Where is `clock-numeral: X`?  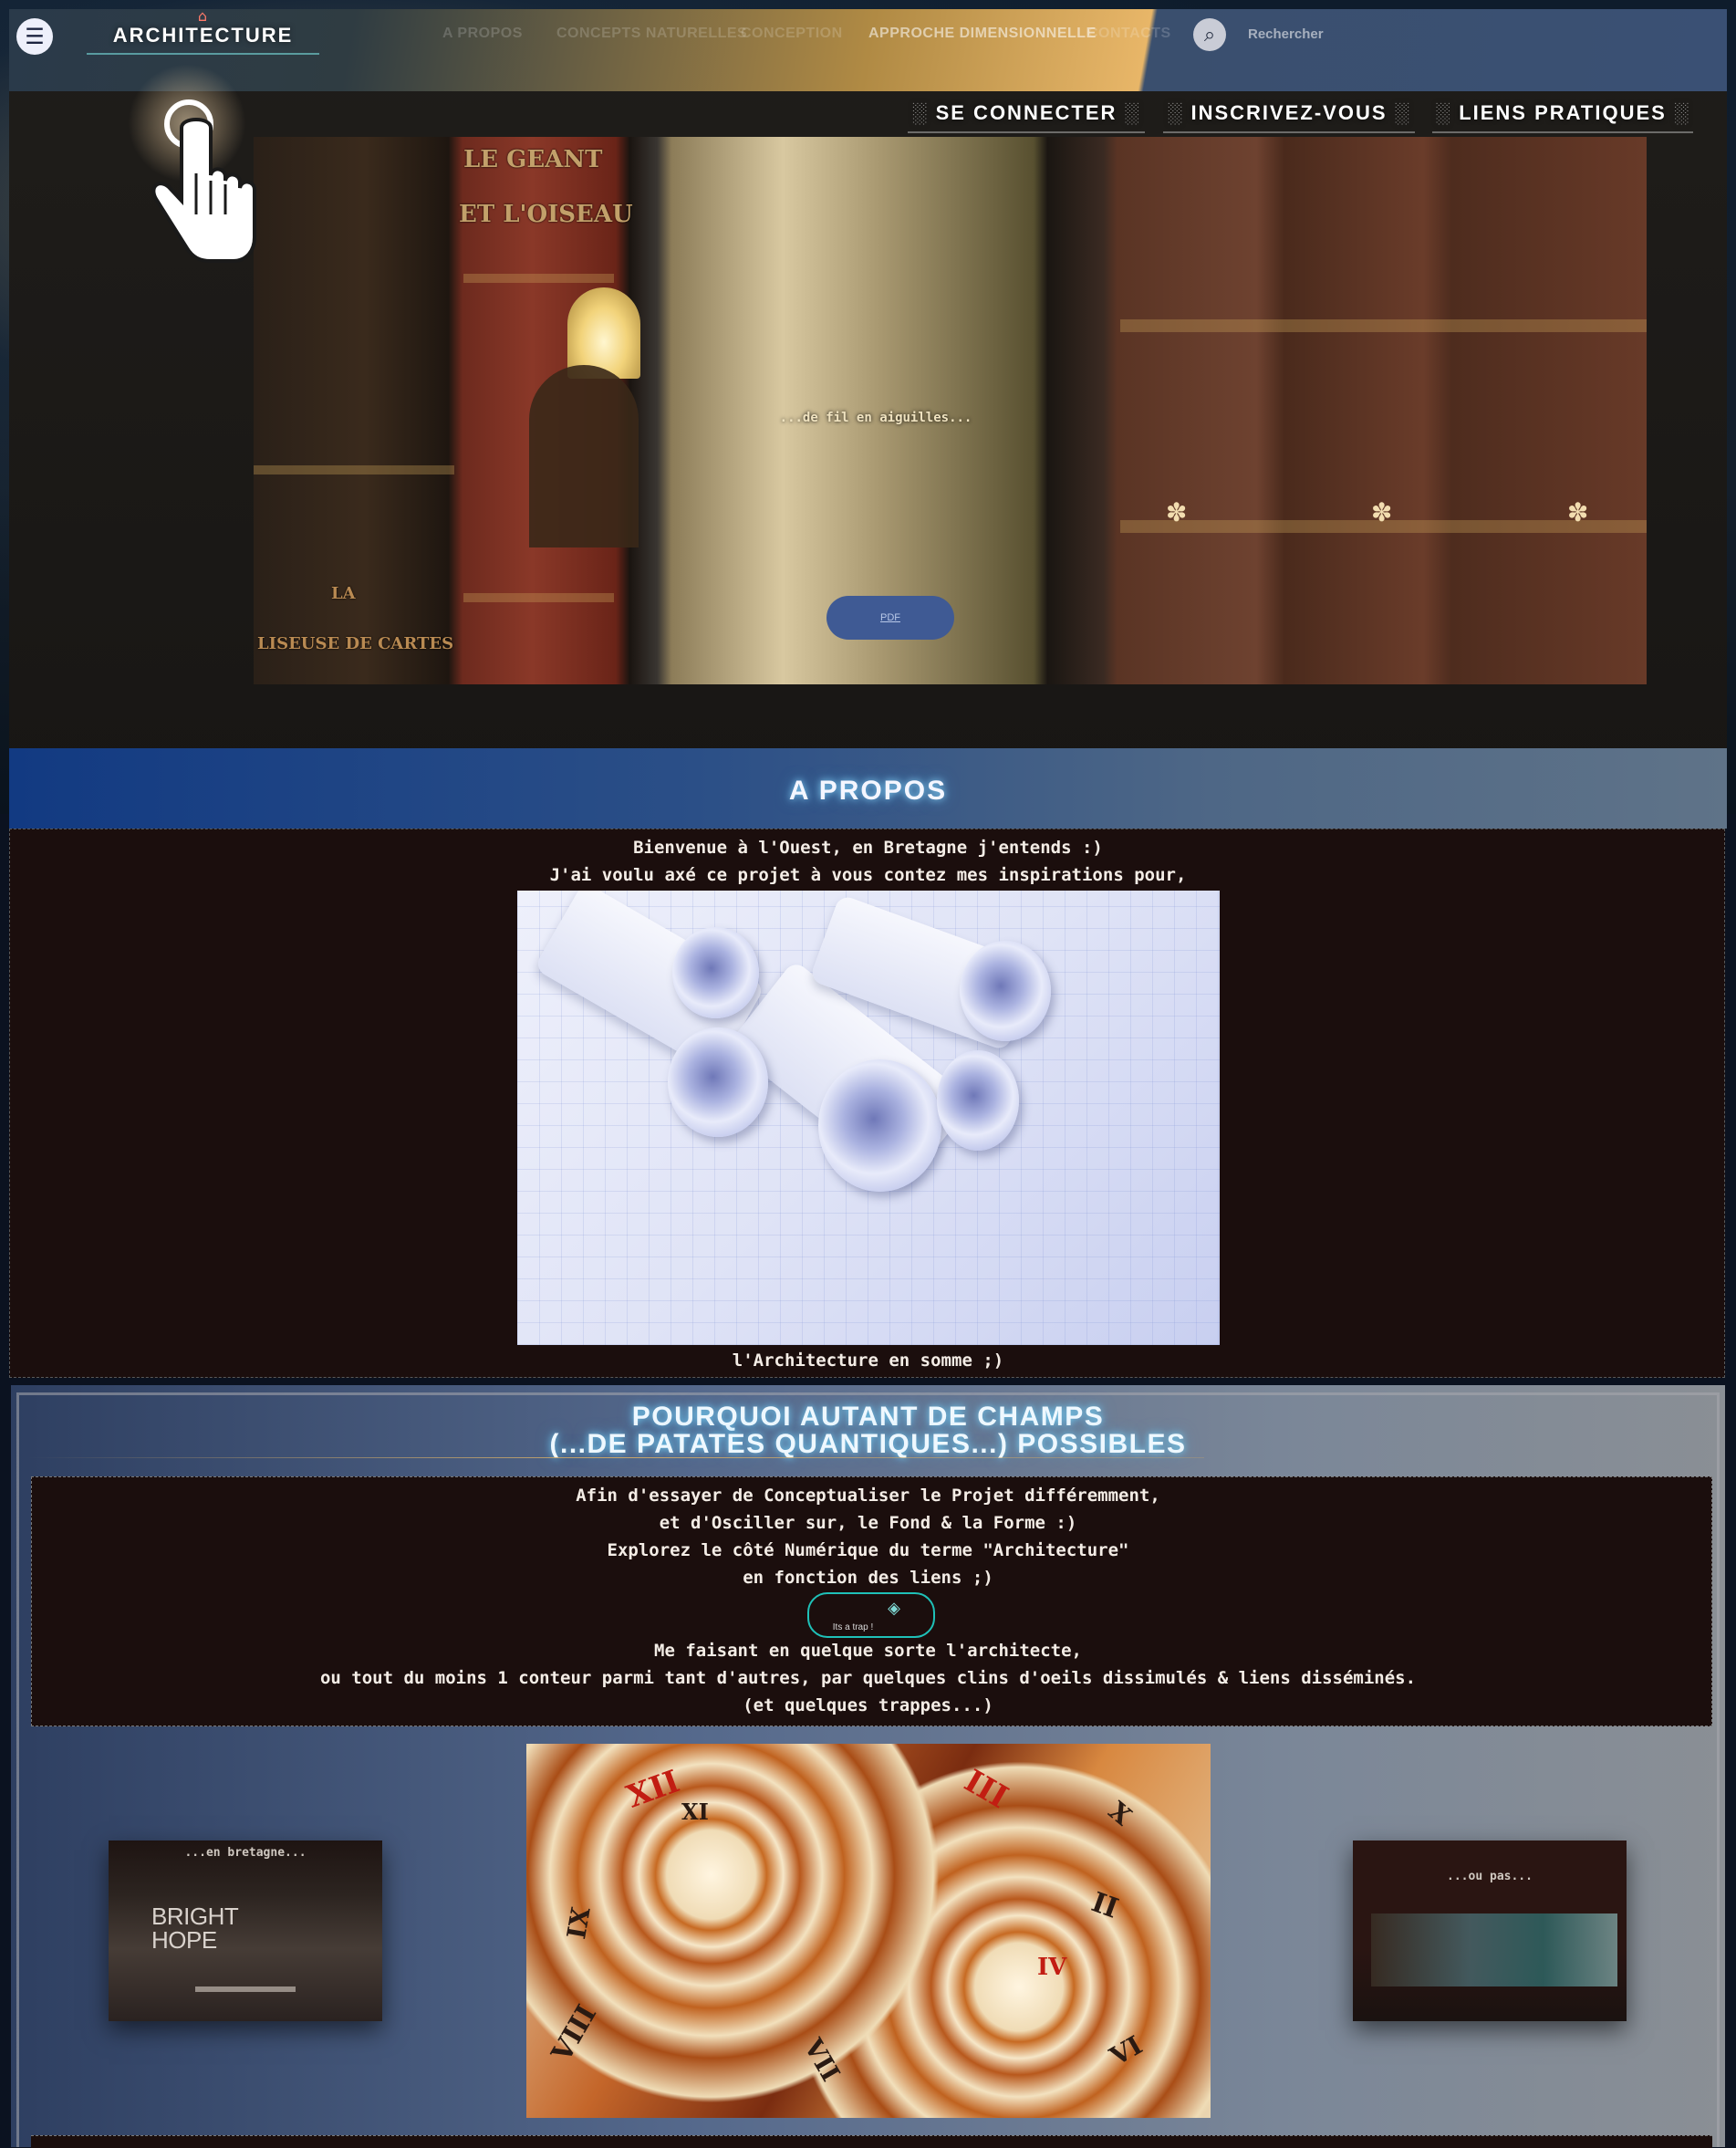 clock-numeral: X is located at coordinates (1120, 1813).